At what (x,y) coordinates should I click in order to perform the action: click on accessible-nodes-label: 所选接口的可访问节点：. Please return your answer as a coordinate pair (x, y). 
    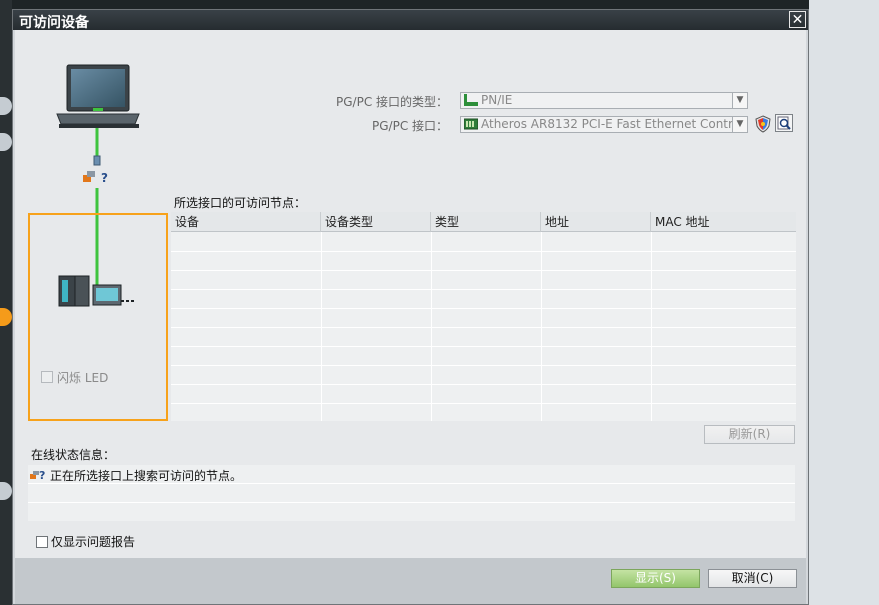
    Looking at the image, I should click on (240, 203).